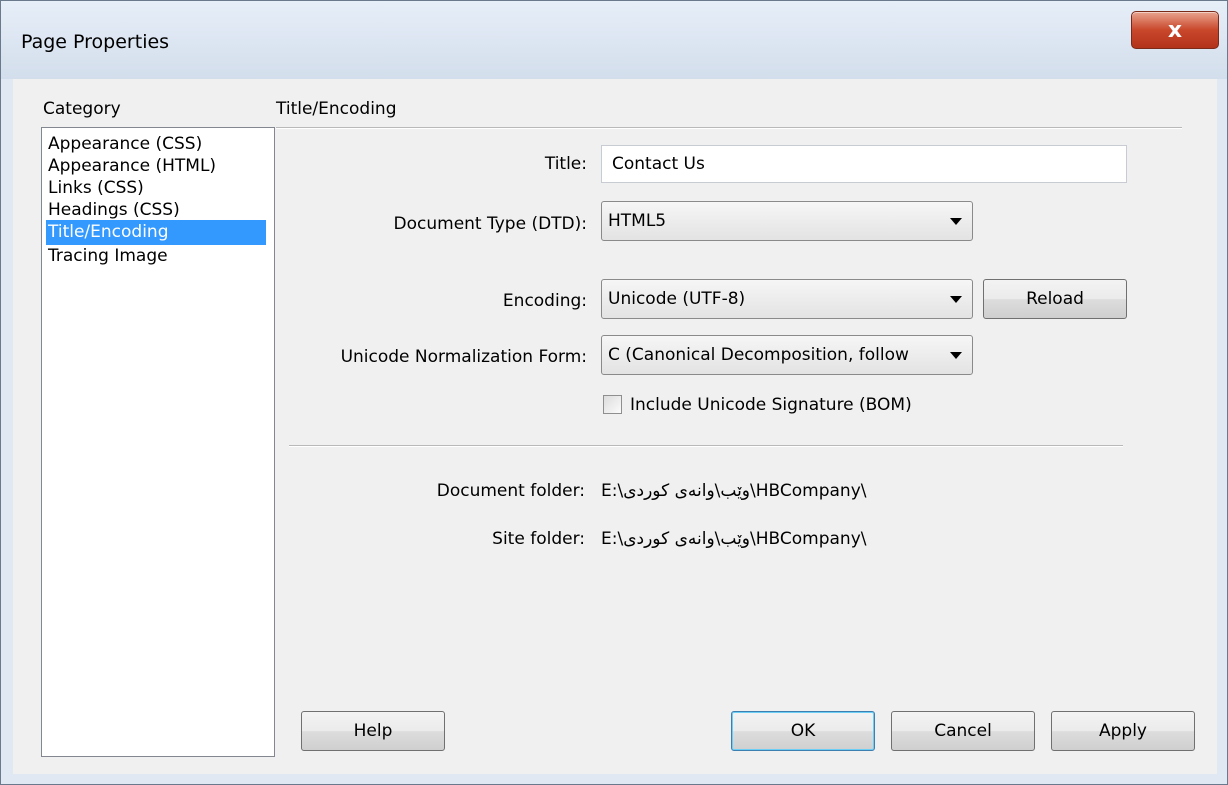  What do you see at coordinates (544, 301) in the screenshot?
I see `encoding-label: Encoding:` at bounding box center [544, 301].